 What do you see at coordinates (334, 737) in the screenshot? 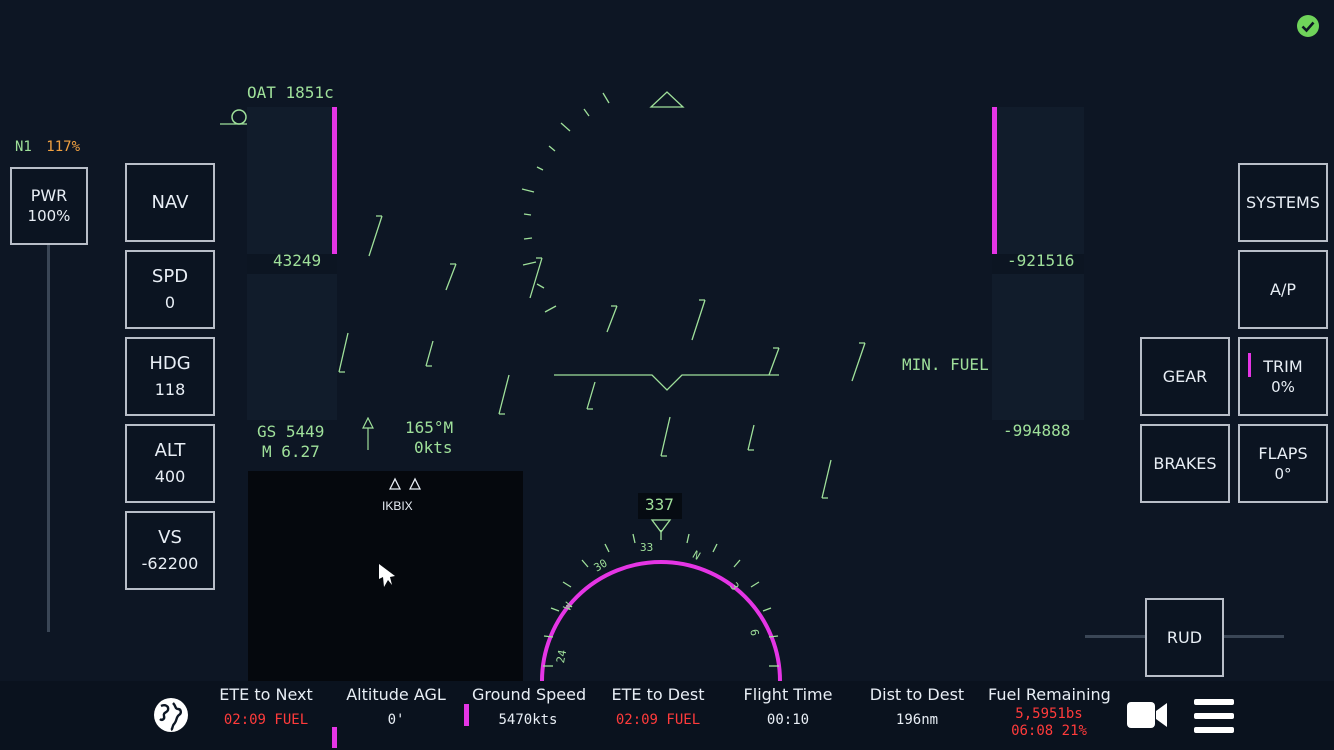
I see `agl-indicator-bar` at bounding box center [334, 737].